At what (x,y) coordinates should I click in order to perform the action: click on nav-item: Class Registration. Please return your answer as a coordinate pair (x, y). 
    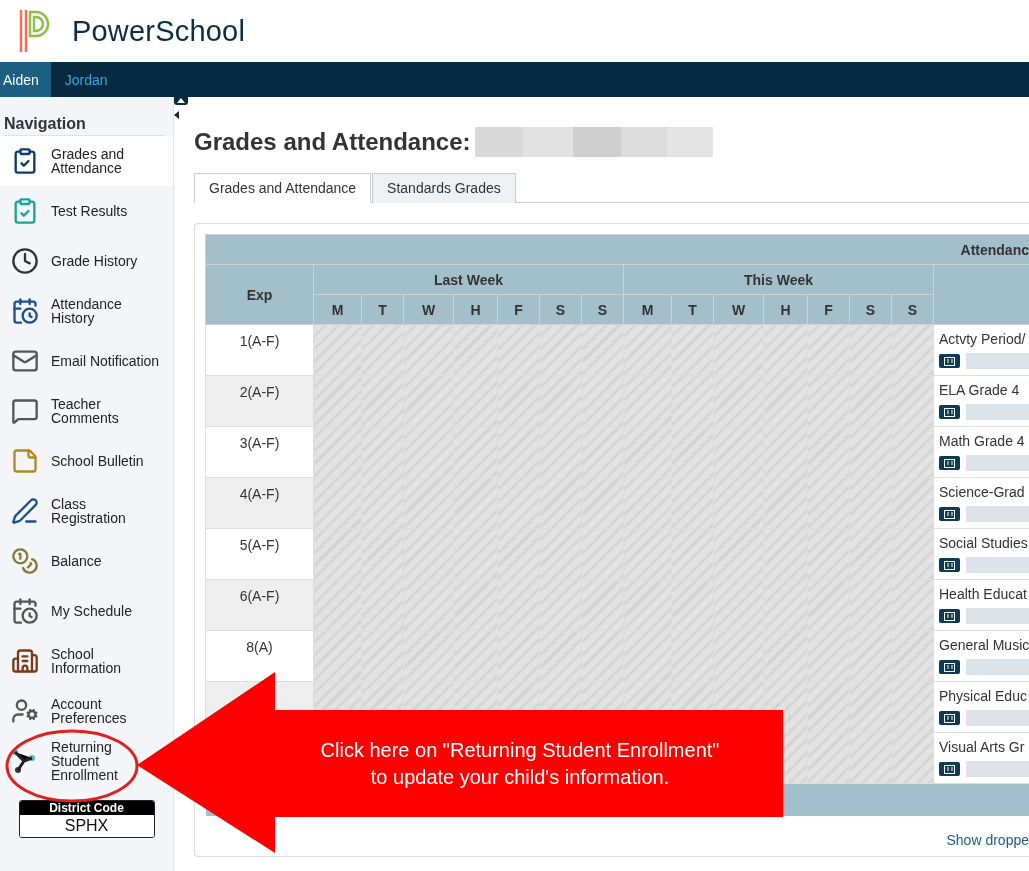
    Looking at the image, I should click on (86, 511).